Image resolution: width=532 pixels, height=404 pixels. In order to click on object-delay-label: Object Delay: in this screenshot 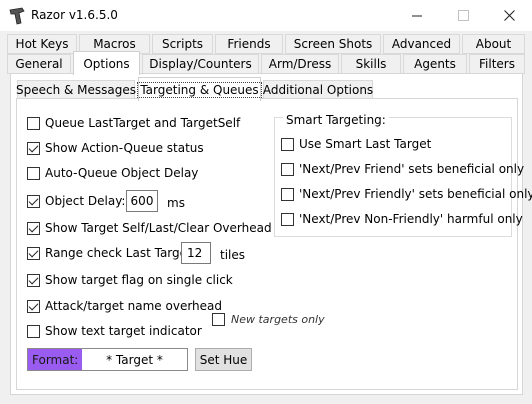, I will do `click(85, 201)`.